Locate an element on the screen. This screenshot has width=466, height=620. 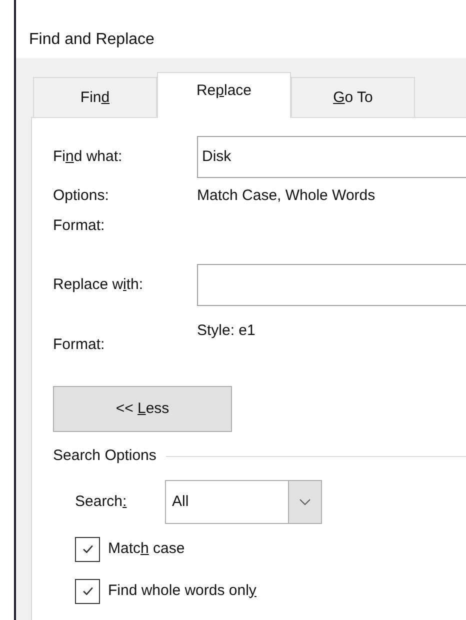
find-what-field: Disk is located at coordinates (331, 157).